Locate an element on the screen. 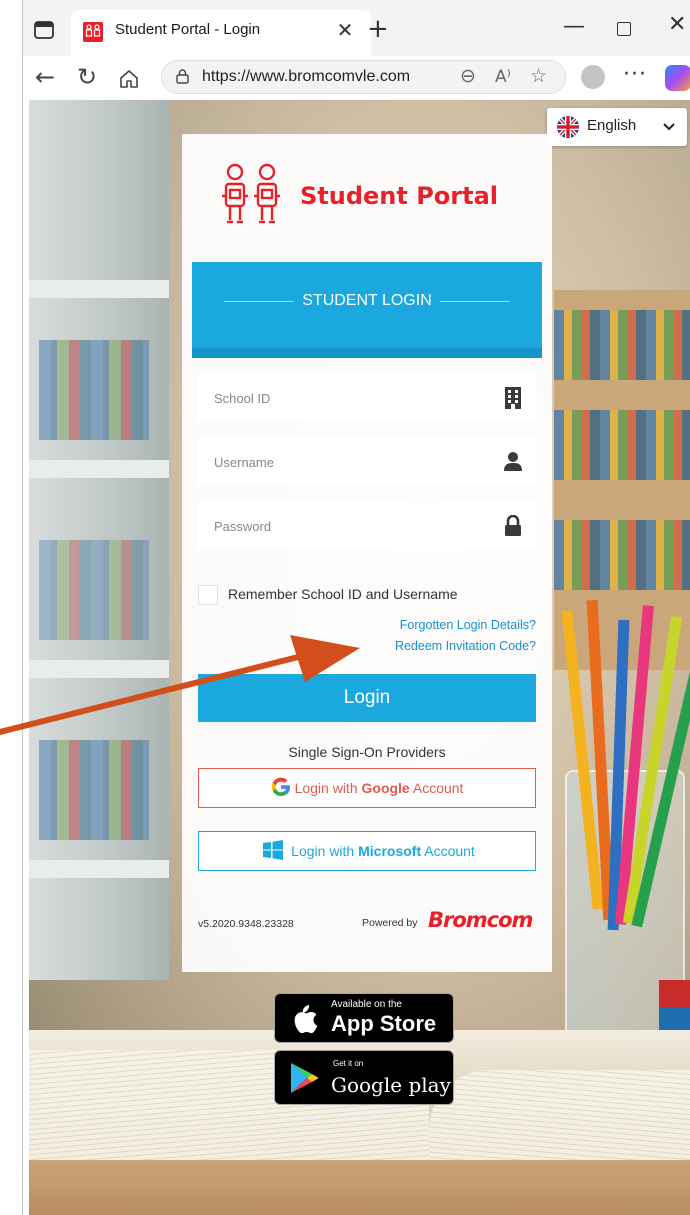 This screenshot has height=1215, width=690. google-login-brand: Google is located at coordinates (385, 788).